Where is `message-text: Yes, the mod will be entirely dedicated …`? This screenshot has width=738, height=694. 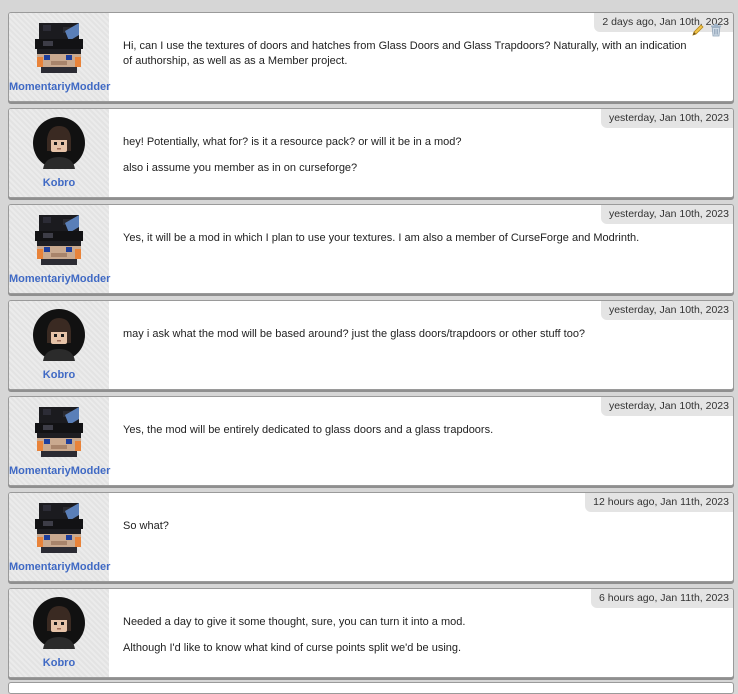 message-text: Yes, the mod will be entirely dedicated … is located at coordinates (308, 430).